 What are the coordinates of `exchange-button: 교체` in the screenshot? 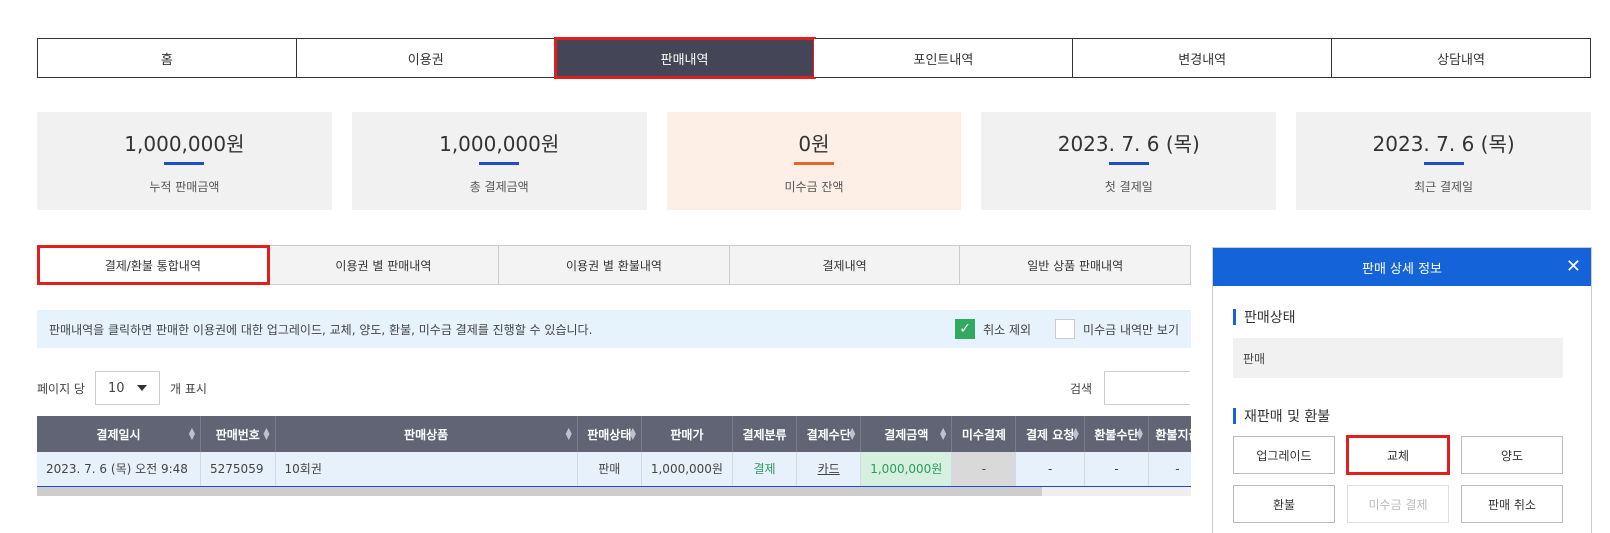 It's located at (1398, 455).